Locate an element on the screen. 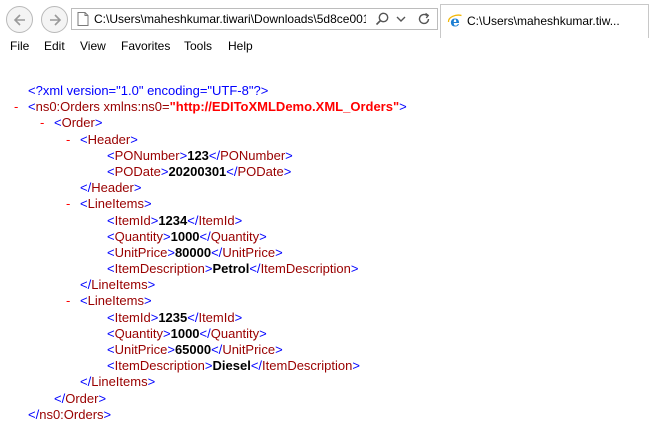 The width and height of the screenshot is (649, 437). search-button is located at coordinates (382, 19).